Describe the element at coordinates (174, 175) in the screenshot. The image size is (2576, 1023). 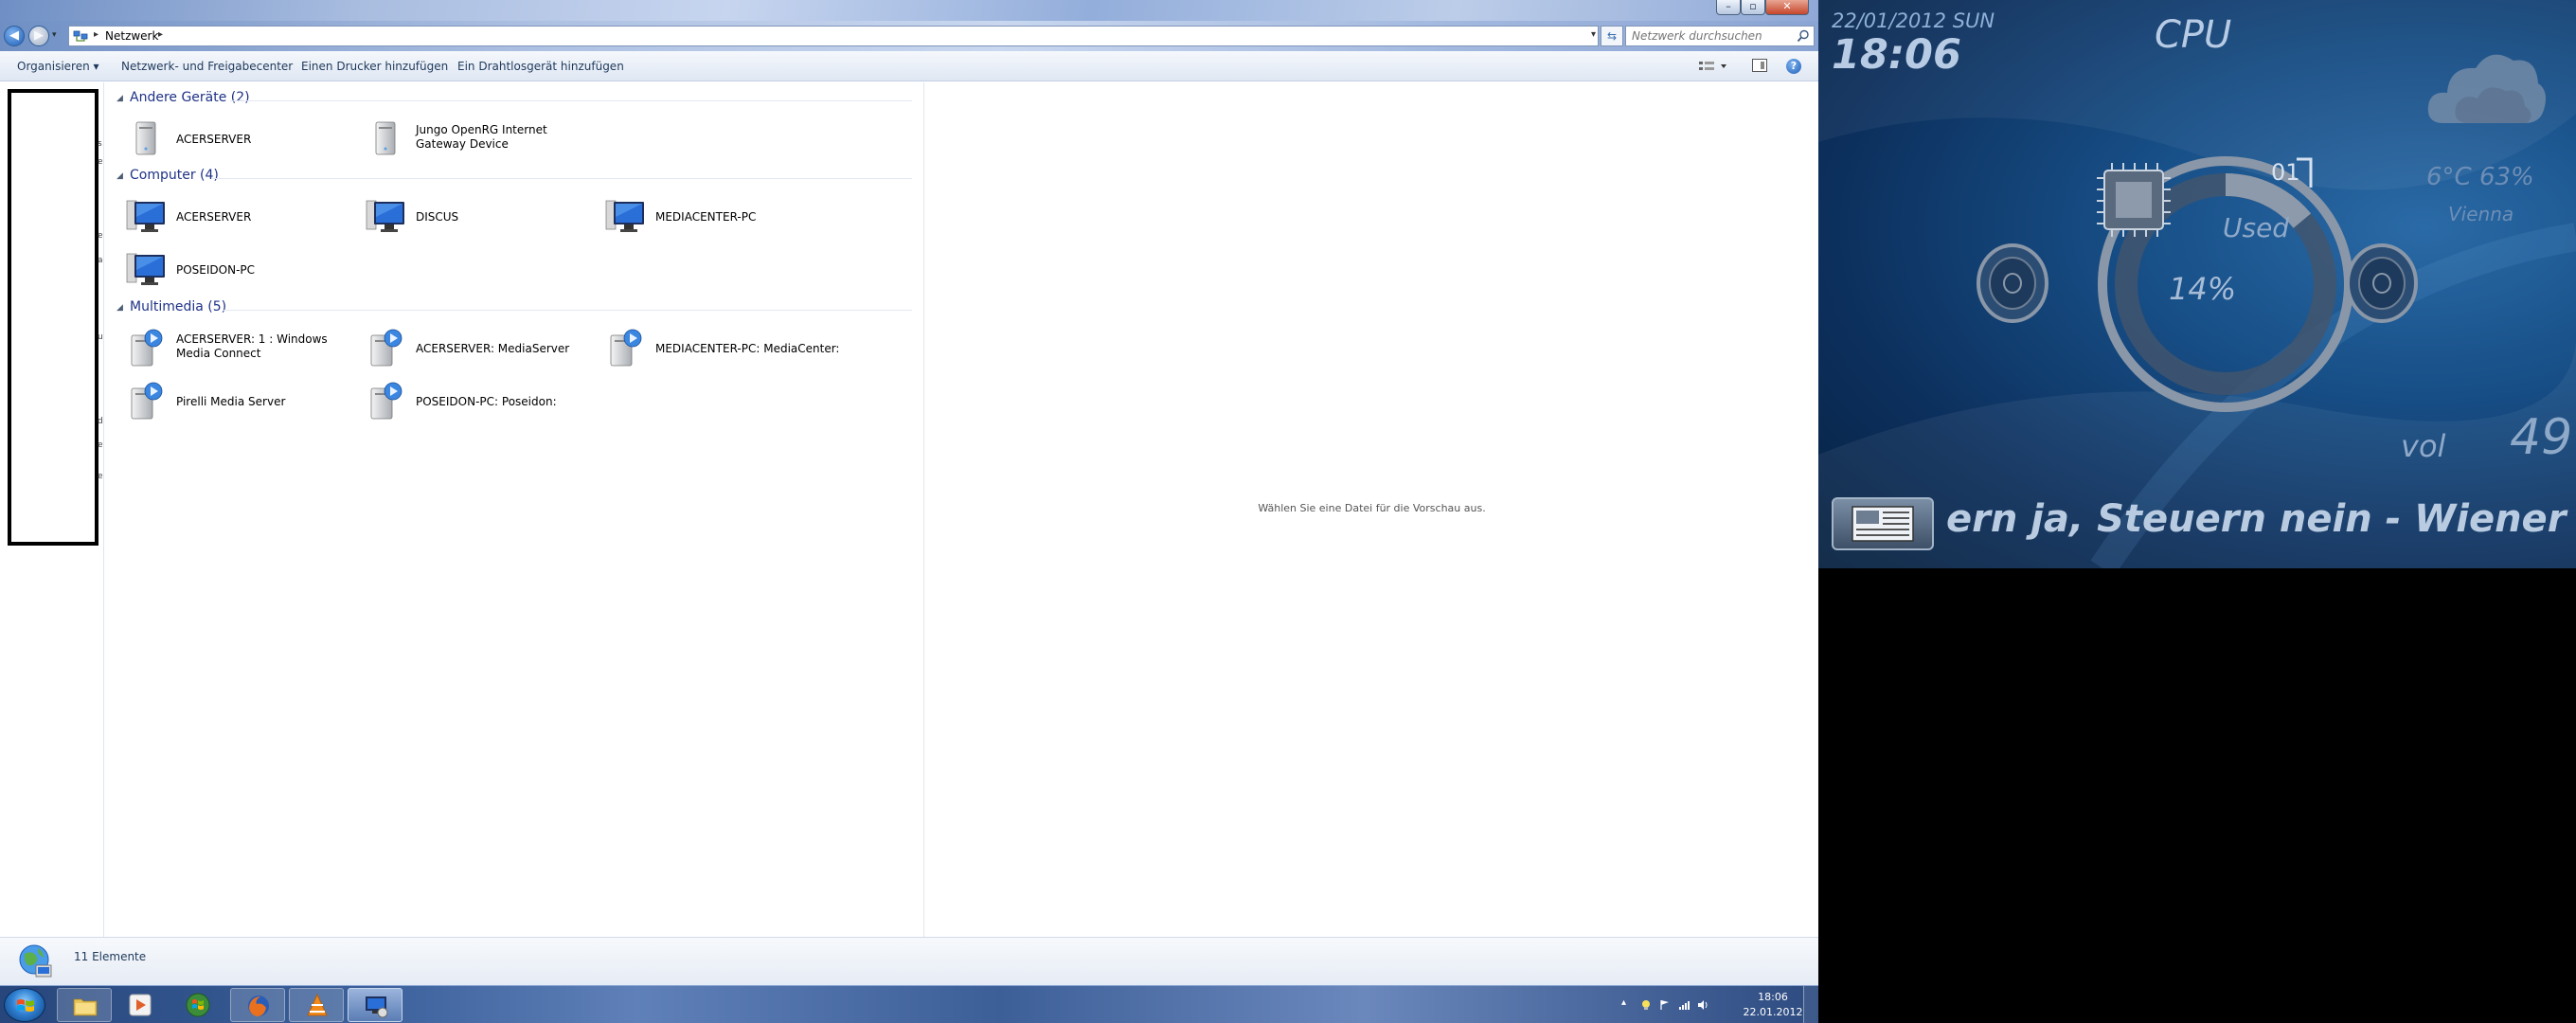
I see `group-title: Computer (4)` at that location.